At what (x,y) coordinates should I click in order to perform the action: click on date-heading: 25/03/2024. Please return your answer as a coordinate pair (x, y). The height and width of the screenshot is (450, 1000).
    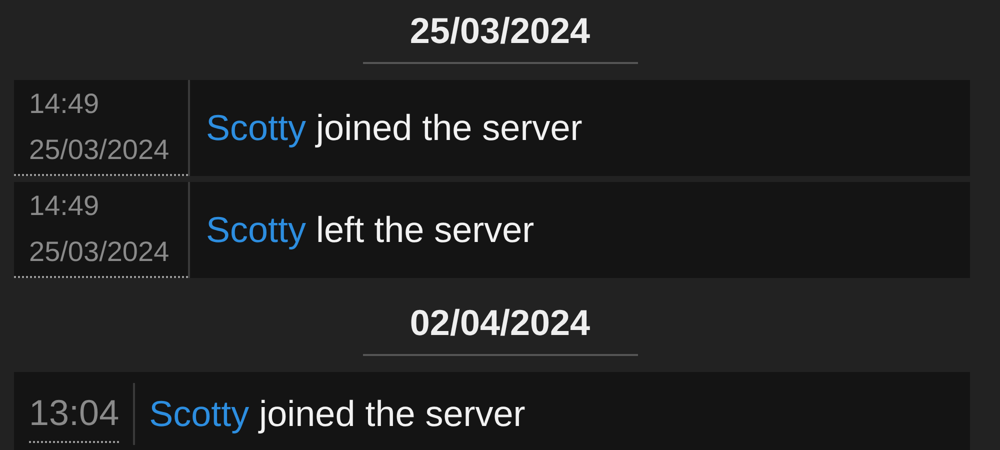
    Looking at the image, I should click on (500, 36).